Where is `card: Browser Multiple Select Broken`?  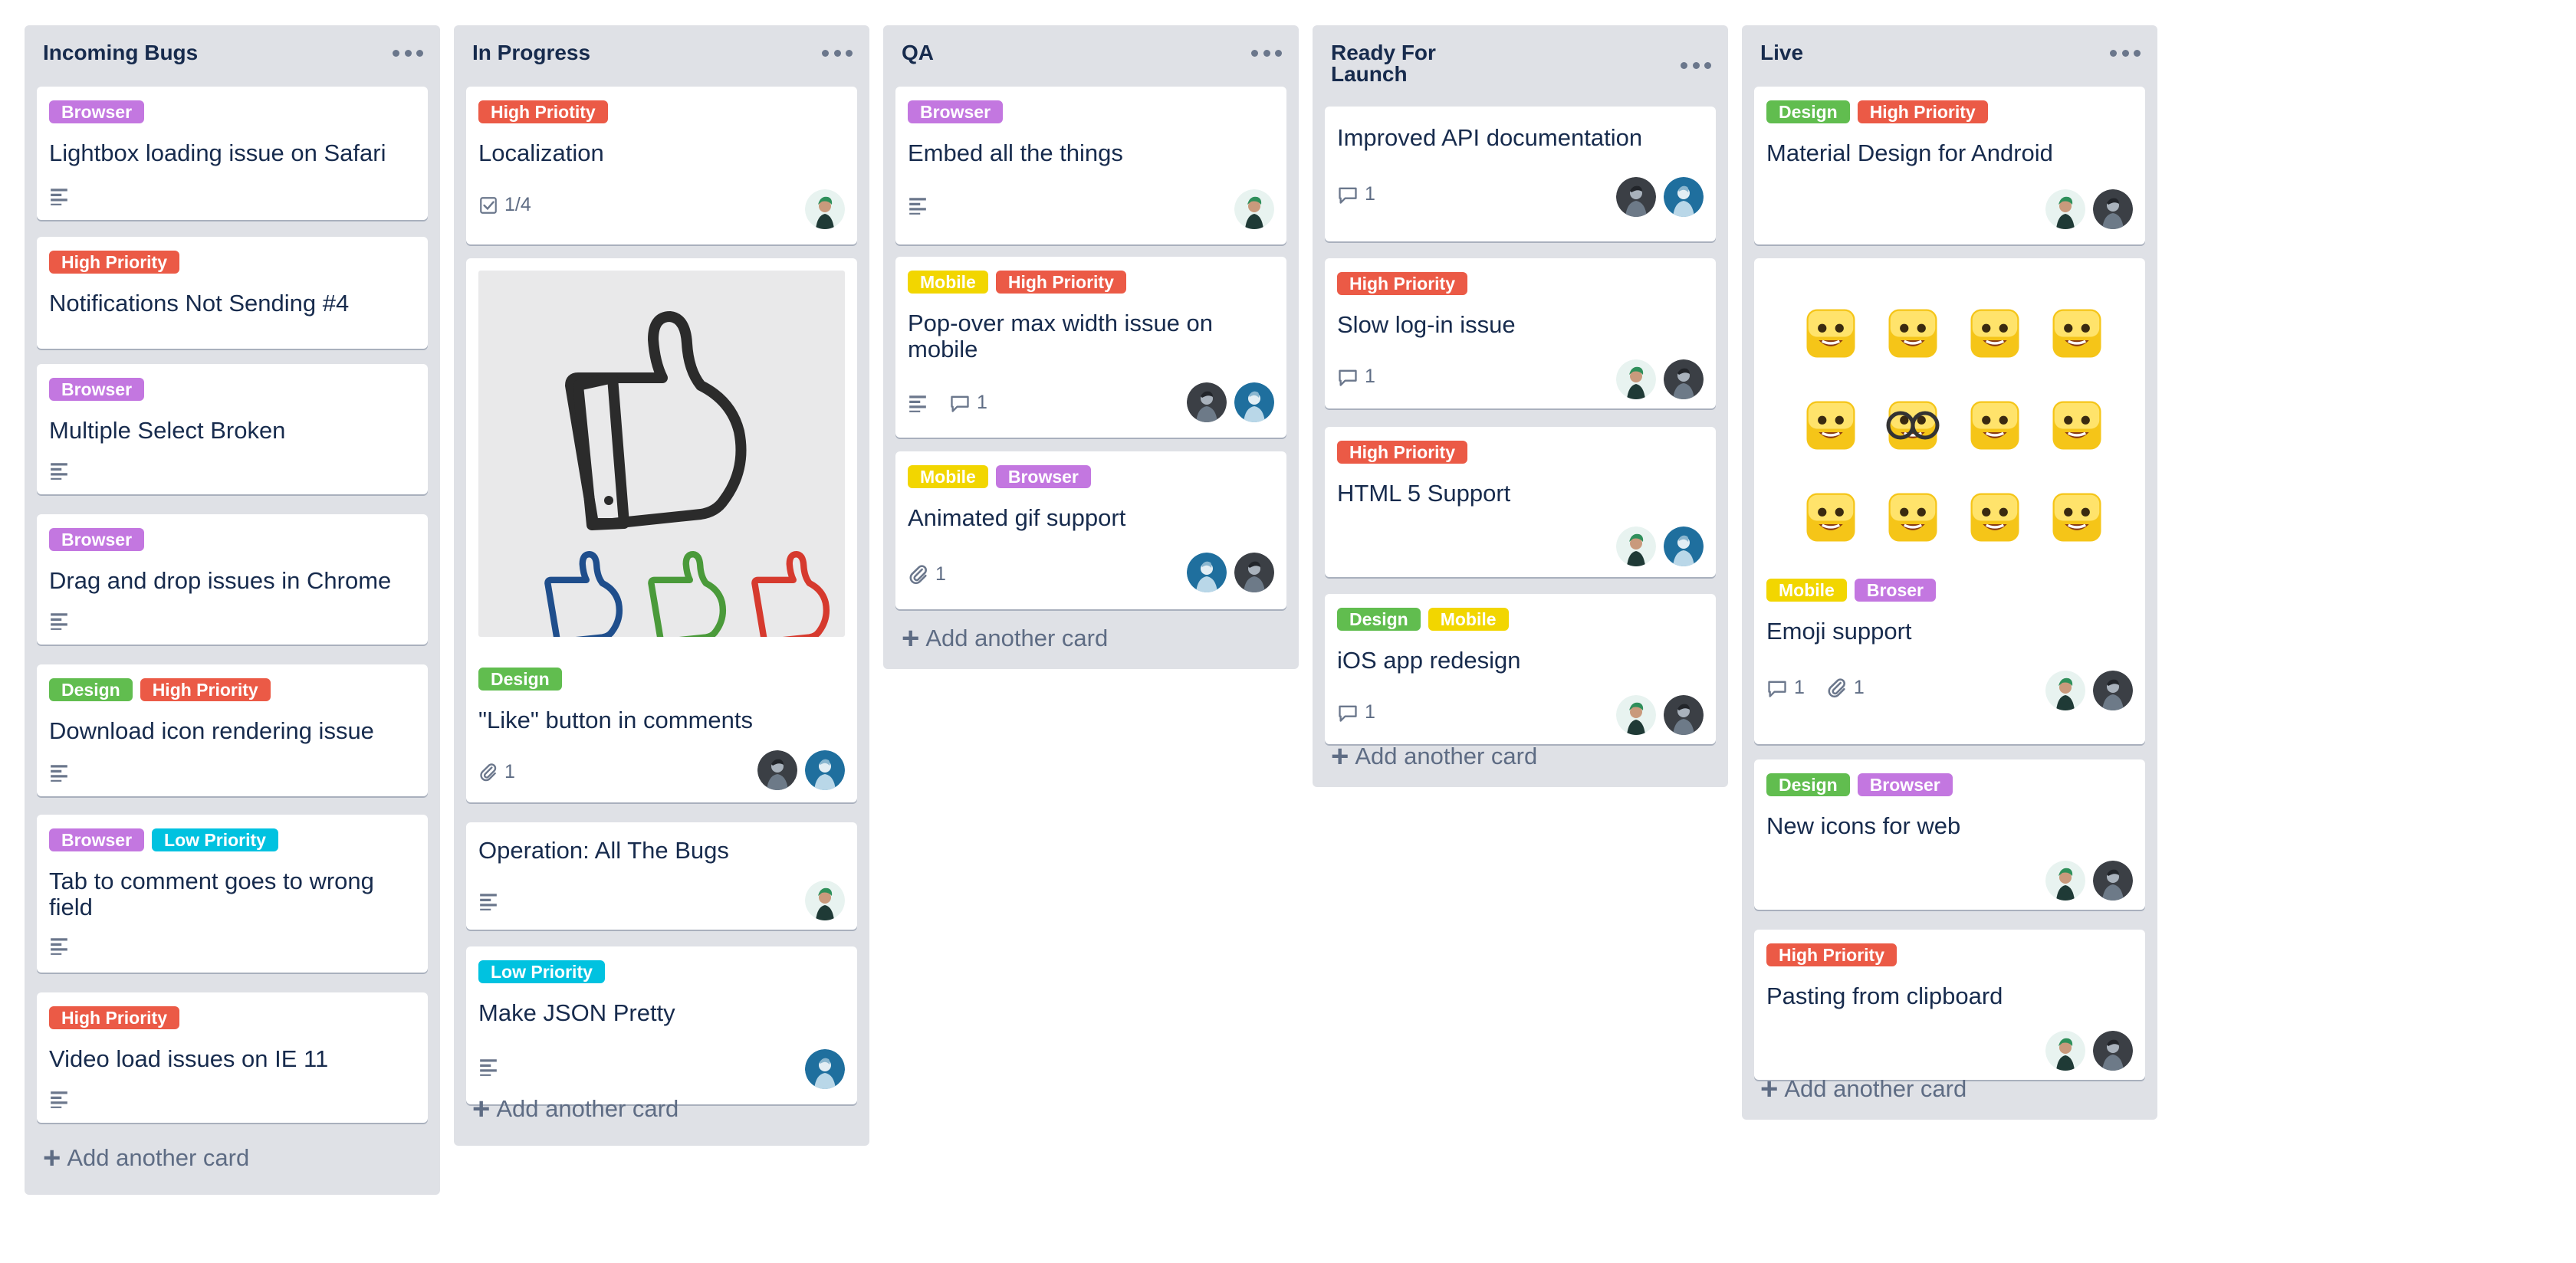 card: Browser Multiple Select Broken is located at coordinates (232, 429).